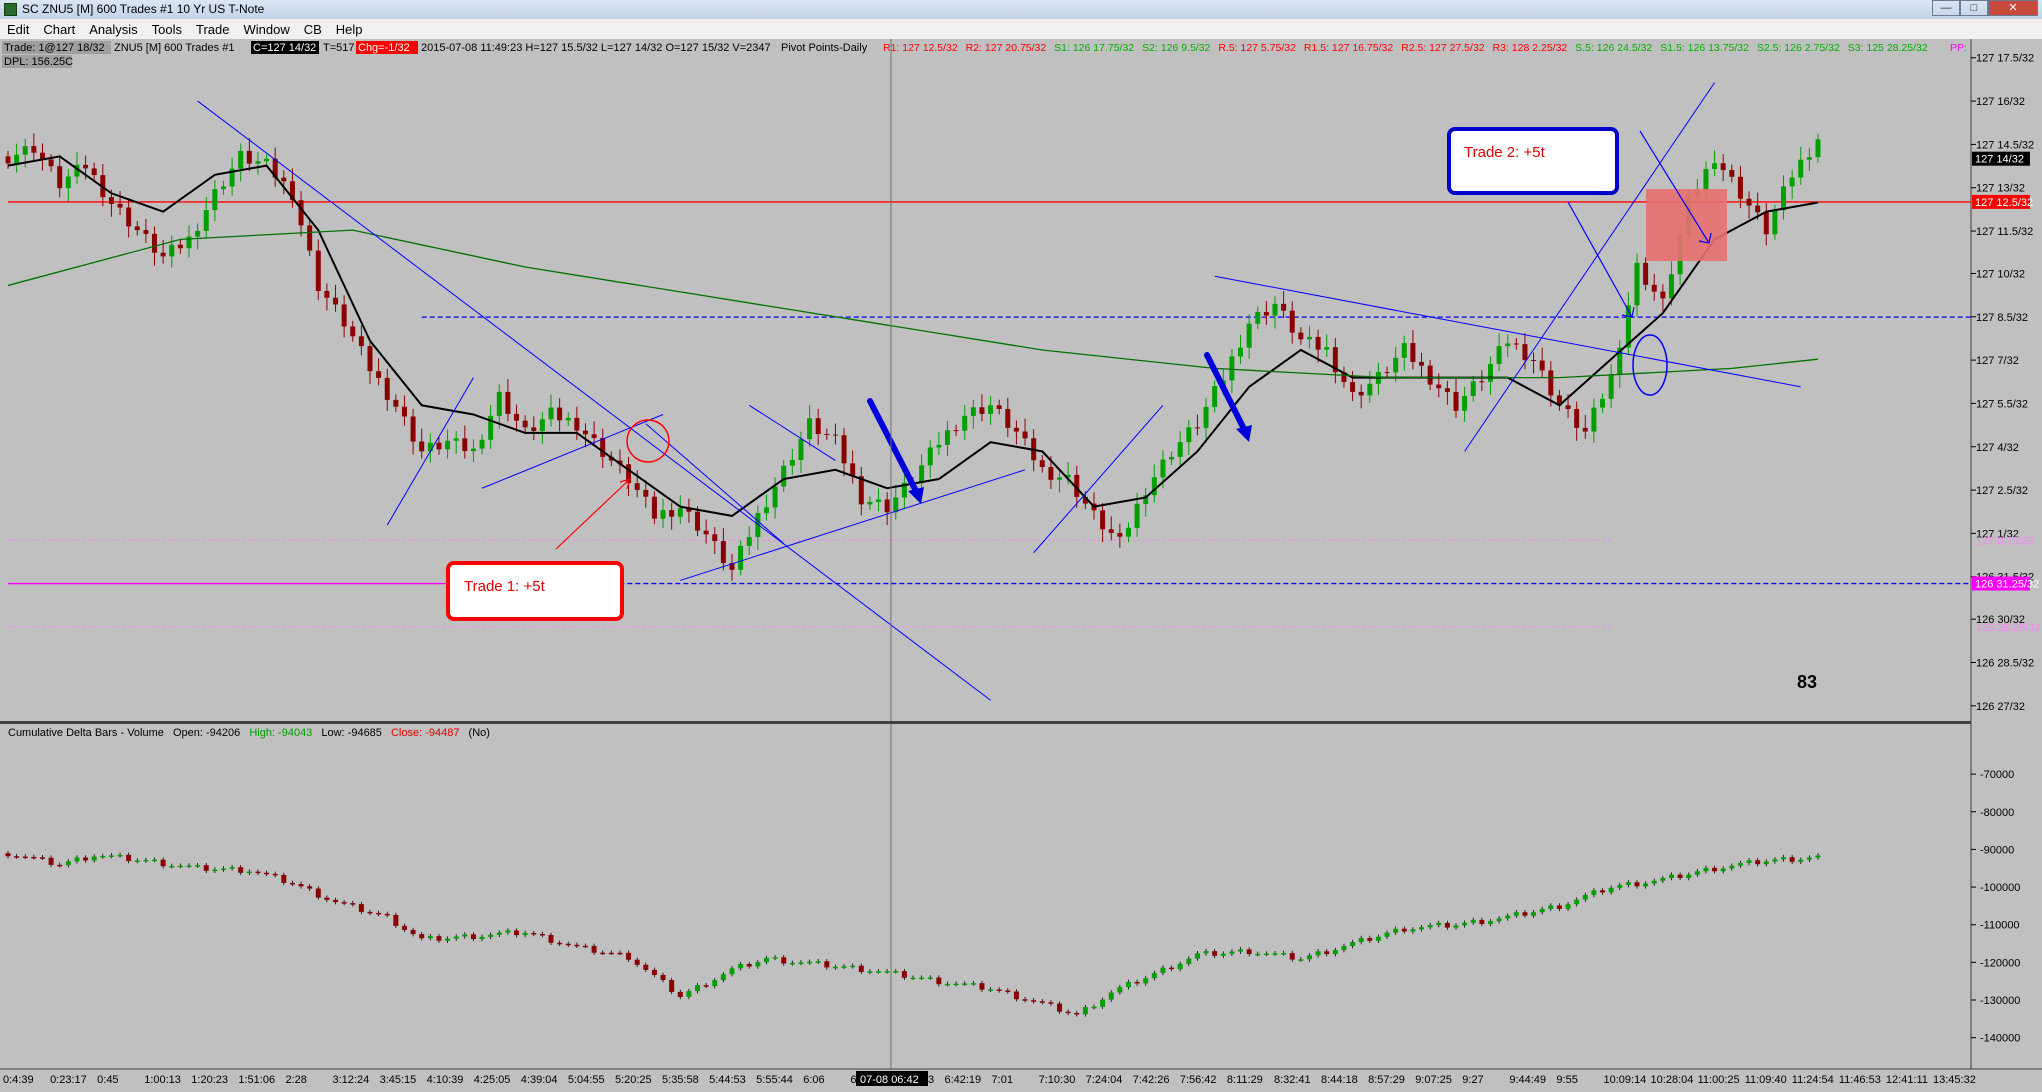 The image size is (2042, 1092). Describe the element at coordinates (1946, 8) in the screenshot. I see `minimize-button: —` at that location.